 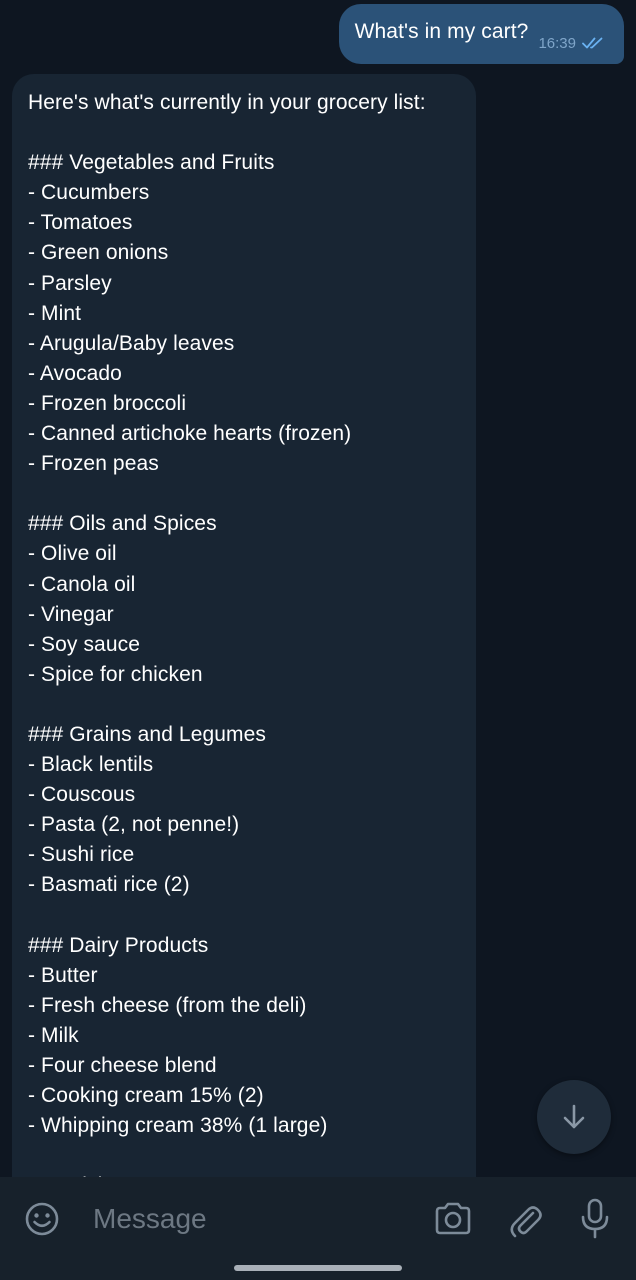 I want to click on list-item: - Milk, so click(x=53, y=1035).